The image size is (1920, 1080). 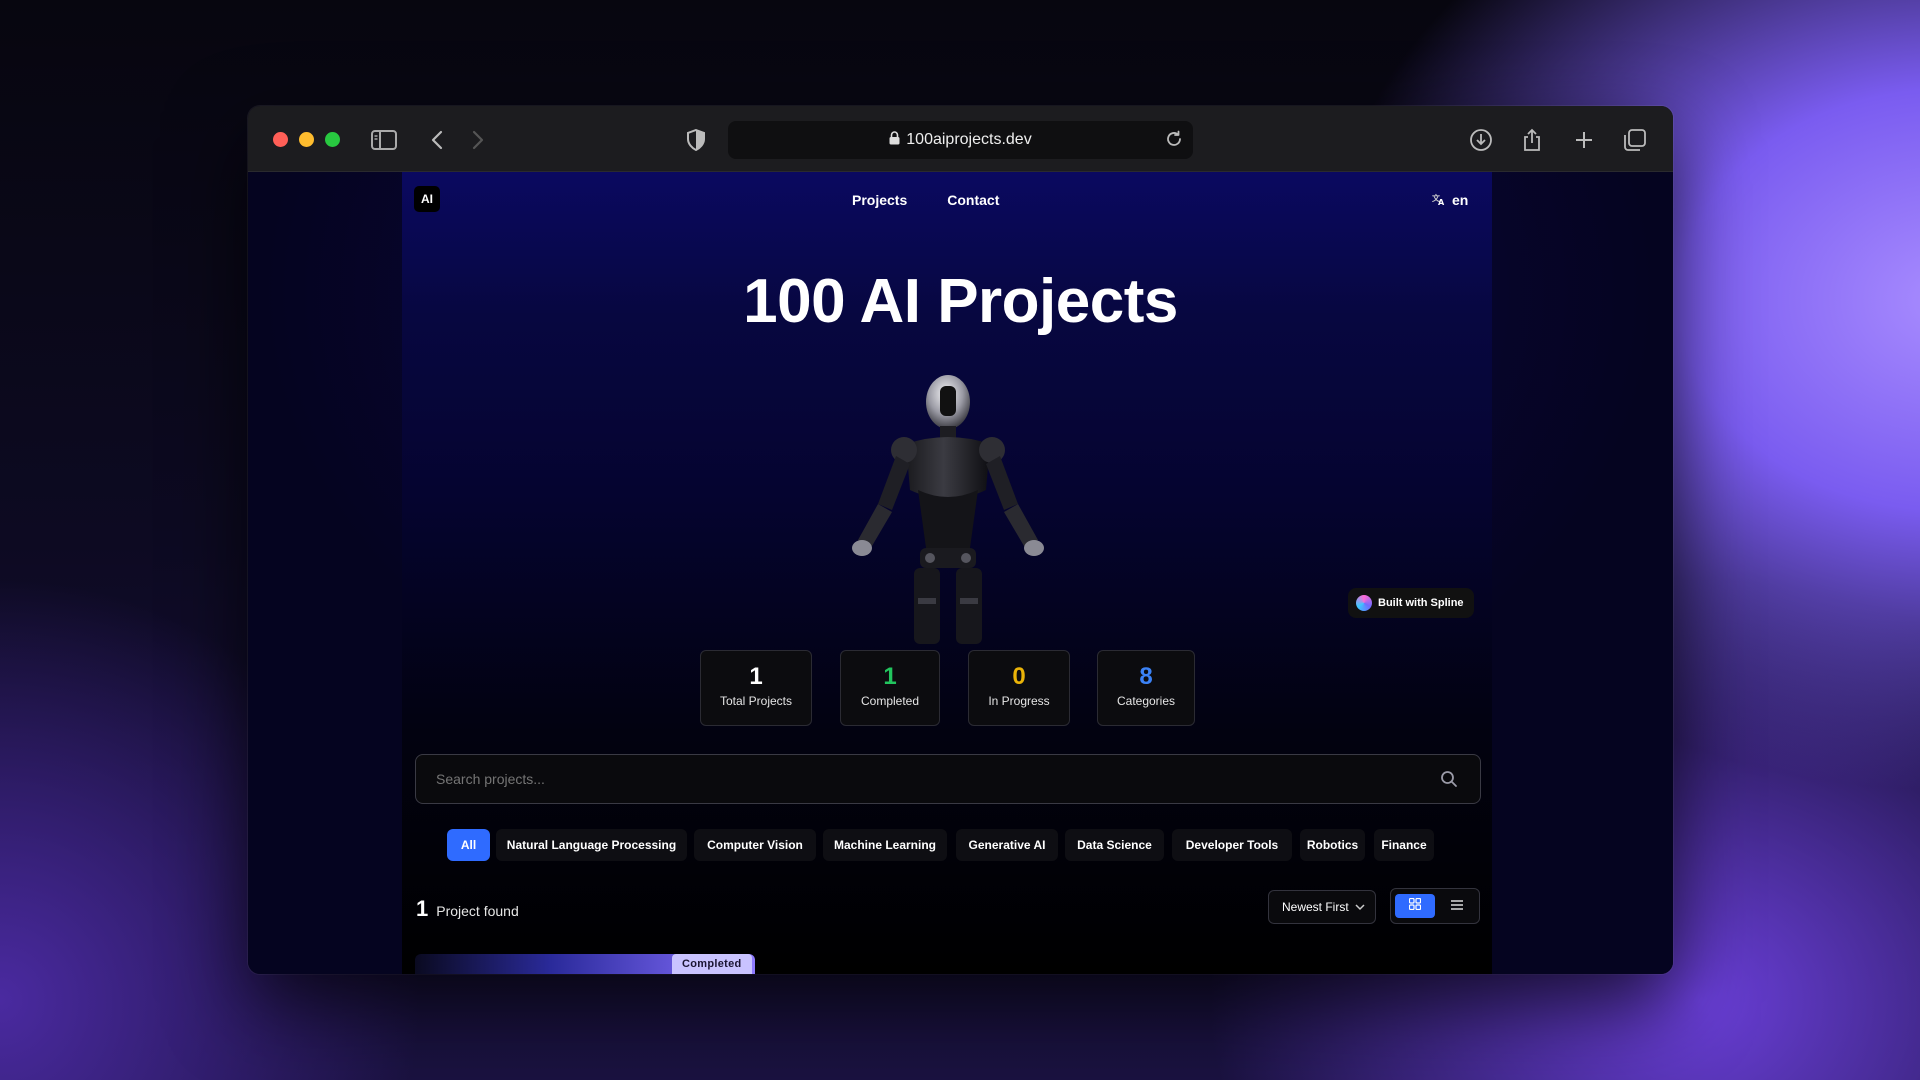 What do you see at coordinates (879, 200) in the screenshot?
I see `nav-link-projects: Projects` at bounding box center [879, 200].